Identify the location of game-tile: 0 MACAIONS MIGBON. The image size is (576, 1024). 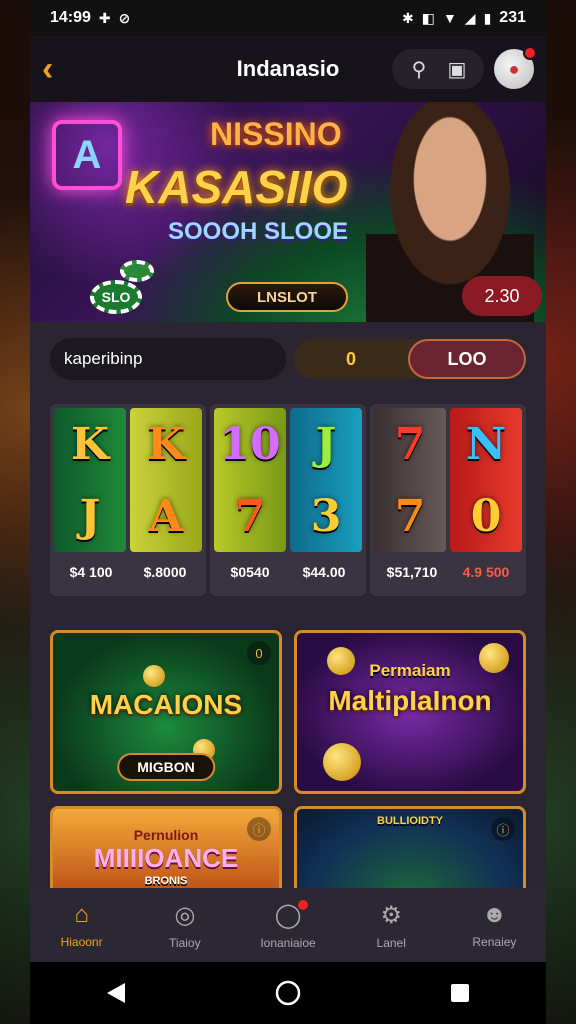
(166, 712).